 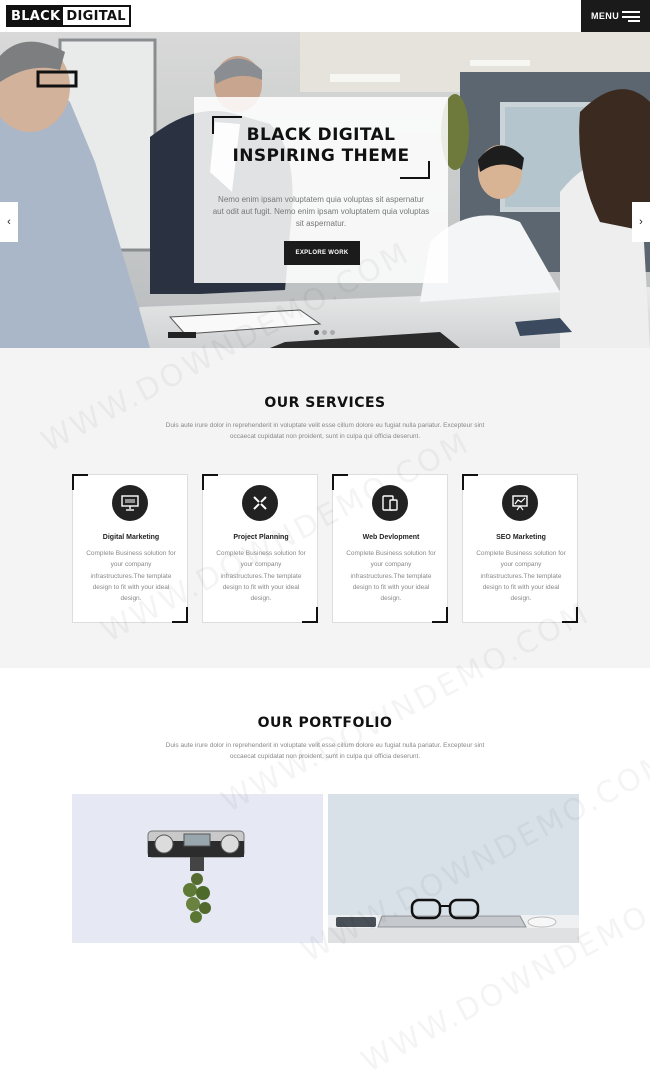 What do you see at coordinates (36, 16) in the screenshot?
I see `logo-black-part: BLACK` at bounding box center [36, 16].